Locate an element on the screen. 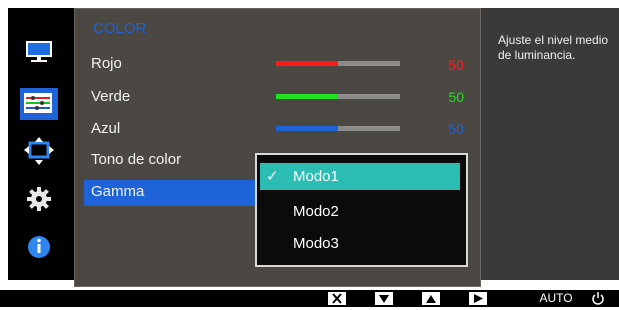 The width and height of the screenshot is (619, 310). menu-item-azul: Azul is located at coordinates (105, 128).